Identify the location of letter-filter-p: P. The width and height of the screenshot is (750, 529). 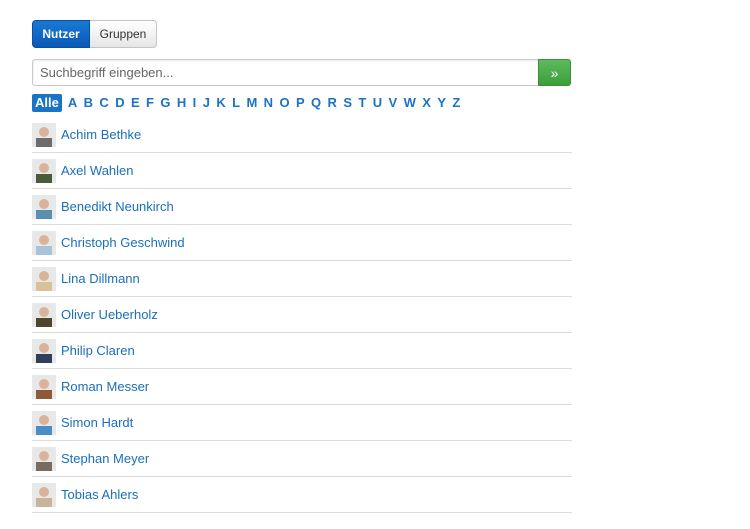
(300, 103).